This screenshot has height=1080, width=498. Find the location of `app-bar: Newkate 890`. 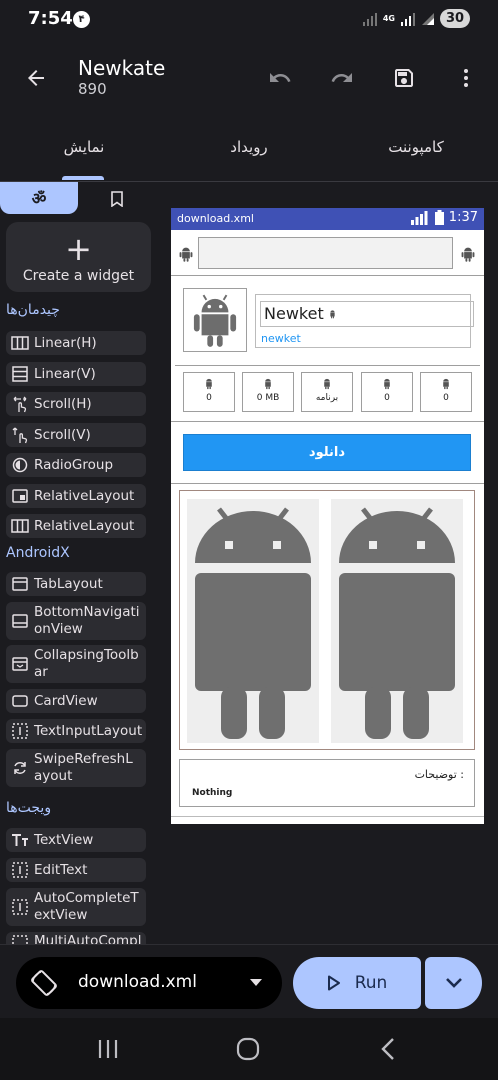

app-bar: Newkate 890 is located at coordinates (249, 78).